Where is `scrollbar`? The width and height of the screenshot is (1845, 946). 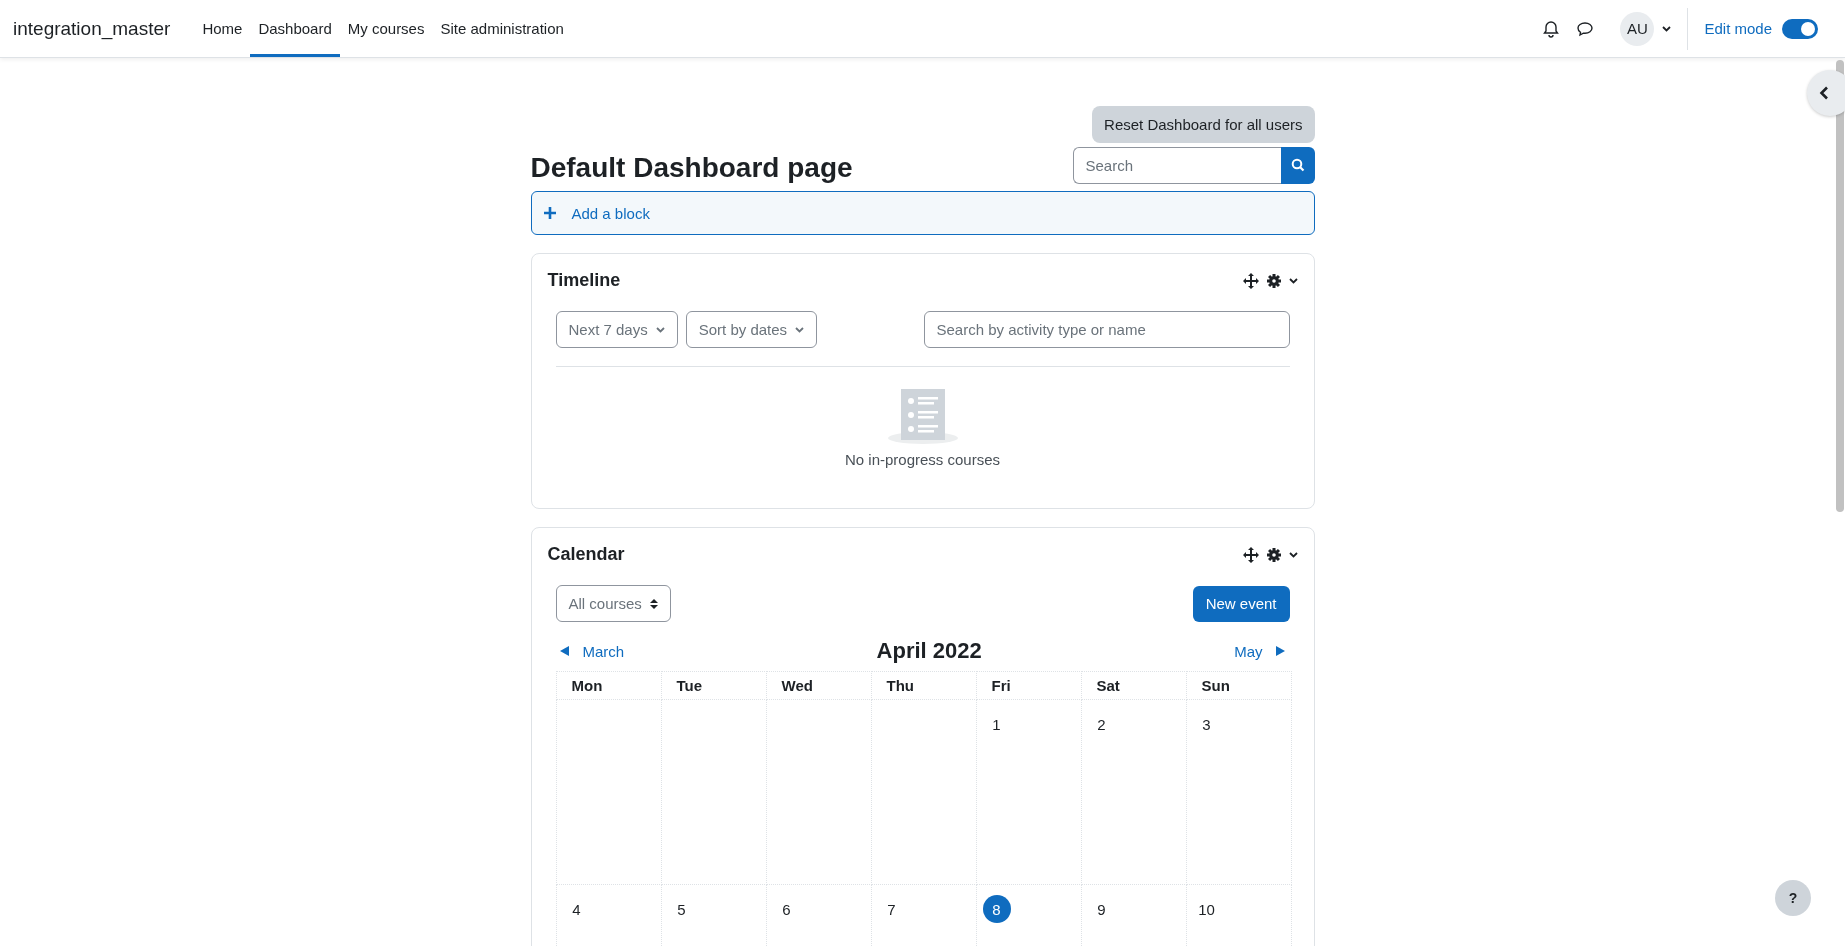
scrollbar is located at coordinates (1840, 286).